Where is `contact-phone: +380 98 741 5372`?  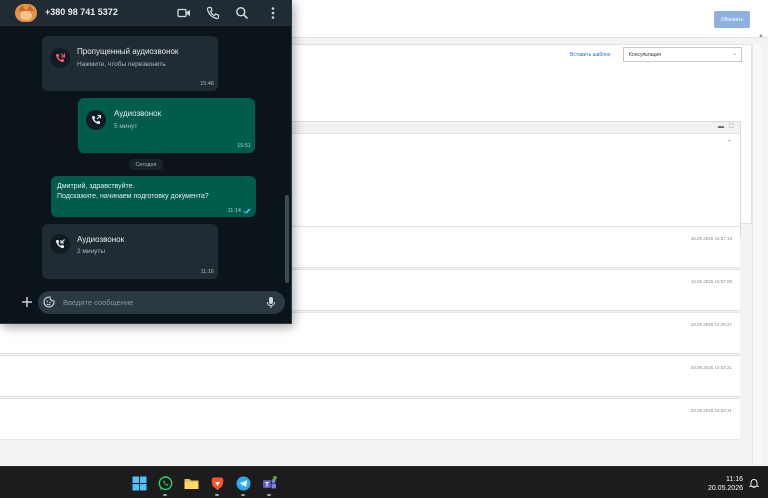 contact-phone: +380 98 741 5372 is located at coordinates (81, 12).